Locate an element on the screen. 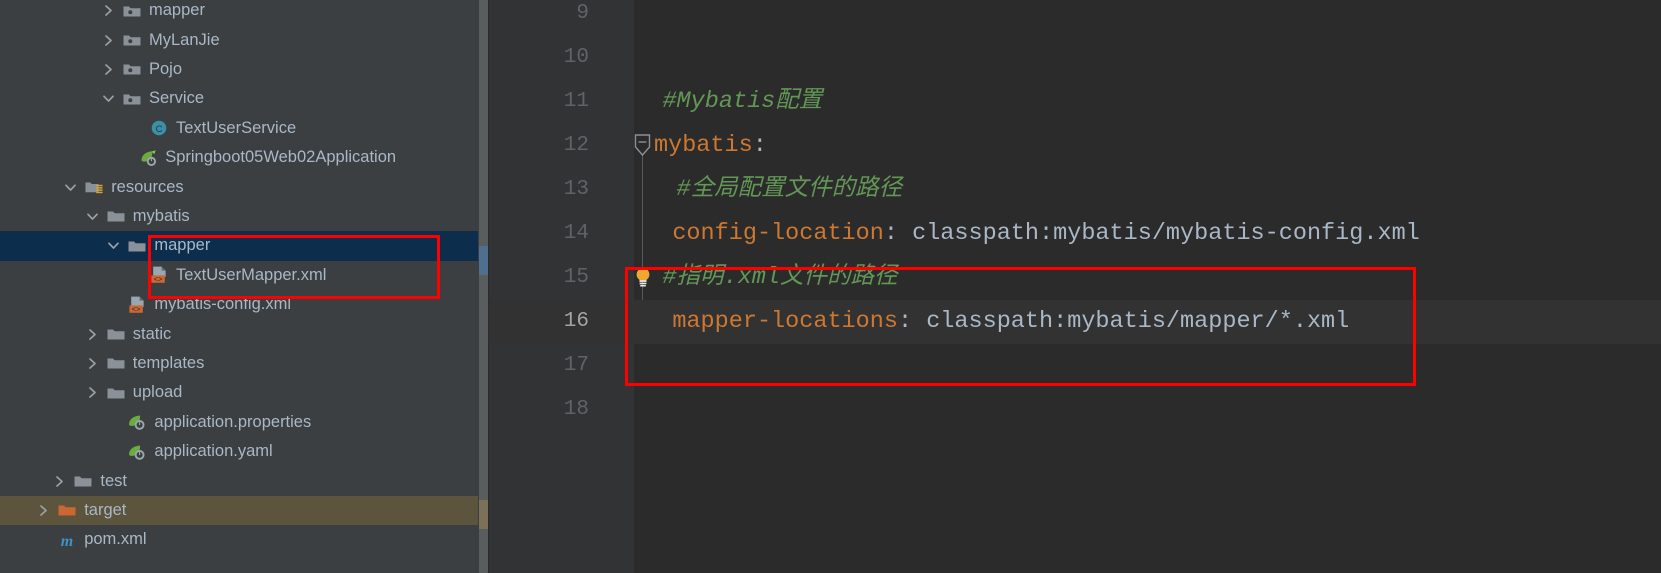 The image size is (1661, 573). tree-row-service: Service is located at coordinates (244, 98).